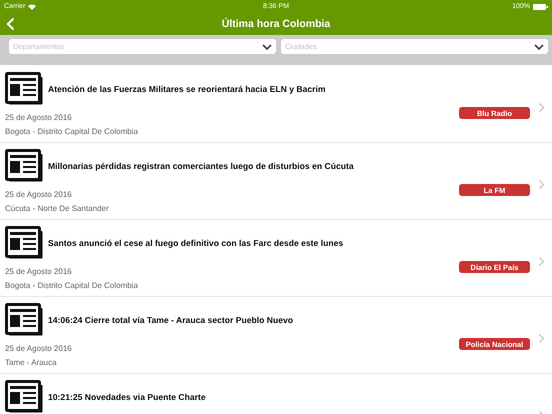 This screenshot has width=552, height=414. What do you see at coordinates (127, 397) in the screenshot?
I see `news-headline: 10:21:25 Novedades via Puente Charte` at bounding box center [127, 397].